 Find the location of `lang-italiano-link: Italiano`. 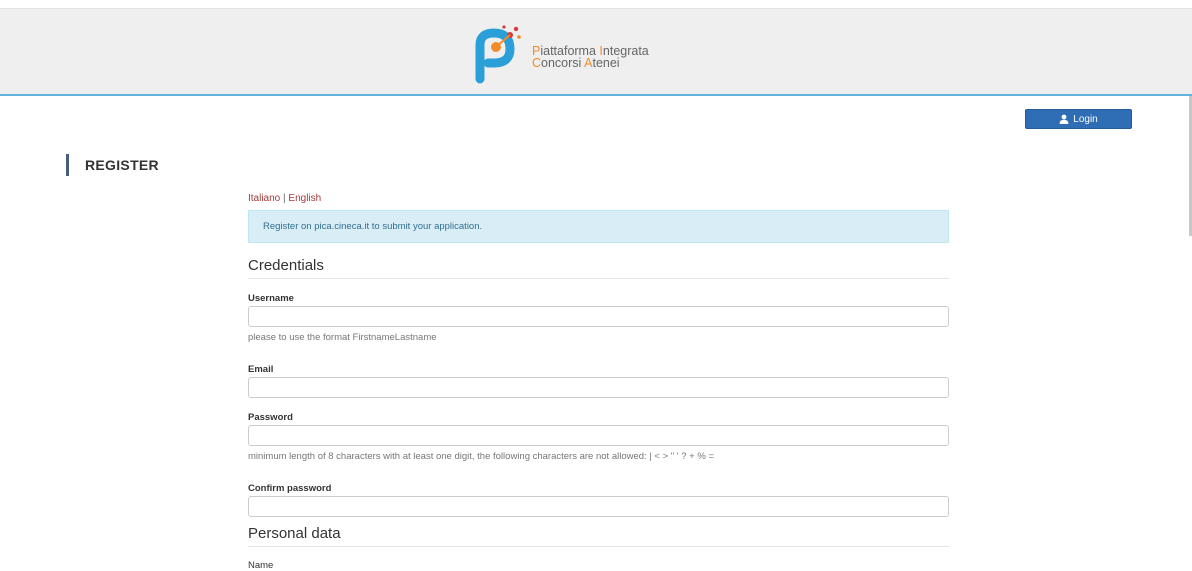

lang-italiano-link: Italiano is located at coordinates (264, 198).